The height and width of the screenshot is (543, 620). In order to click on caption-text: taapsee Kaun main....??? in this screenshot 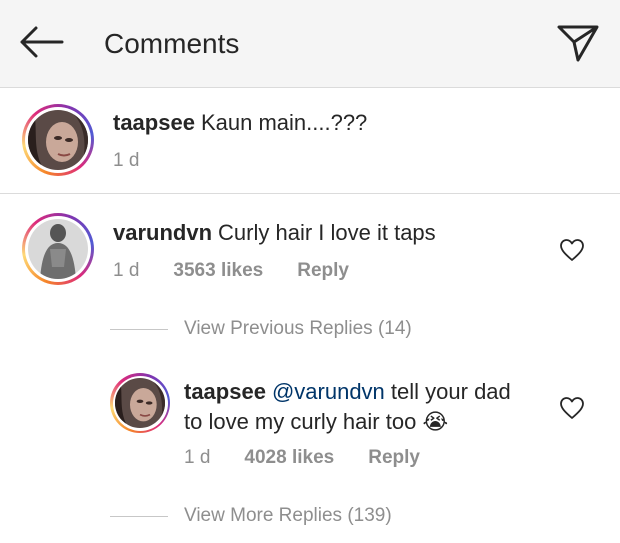, I will do `click(240, 123)`.